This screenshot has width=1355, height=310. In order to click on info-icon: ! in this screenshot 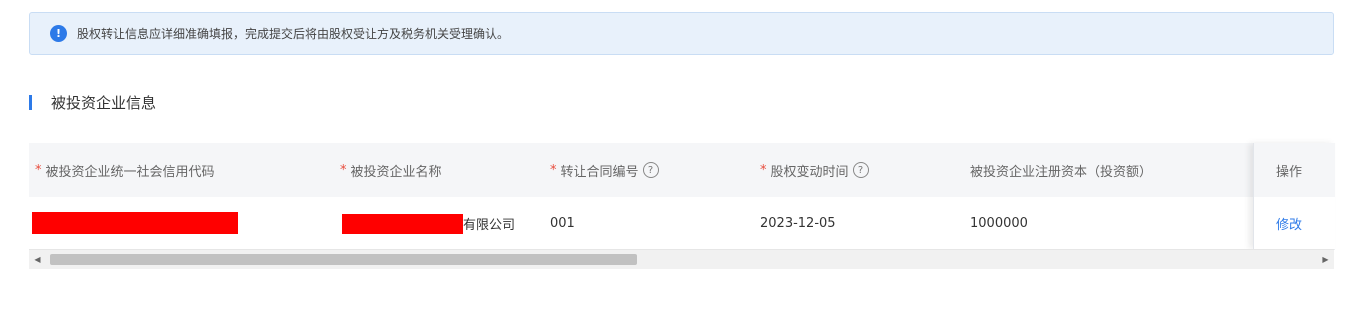, I will do `click(58, 33)`.